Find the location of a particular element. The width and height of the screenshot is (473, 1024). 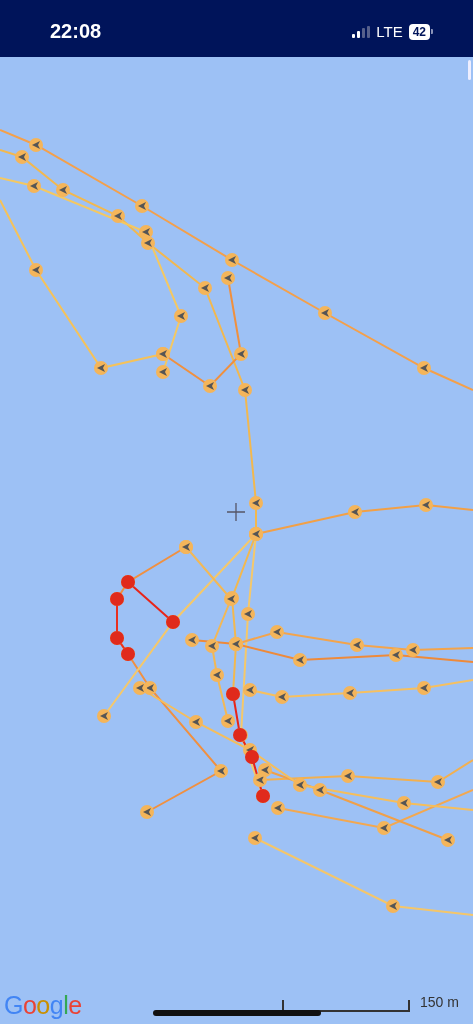

google-logo: Google is located at coordinates (43, 1005).